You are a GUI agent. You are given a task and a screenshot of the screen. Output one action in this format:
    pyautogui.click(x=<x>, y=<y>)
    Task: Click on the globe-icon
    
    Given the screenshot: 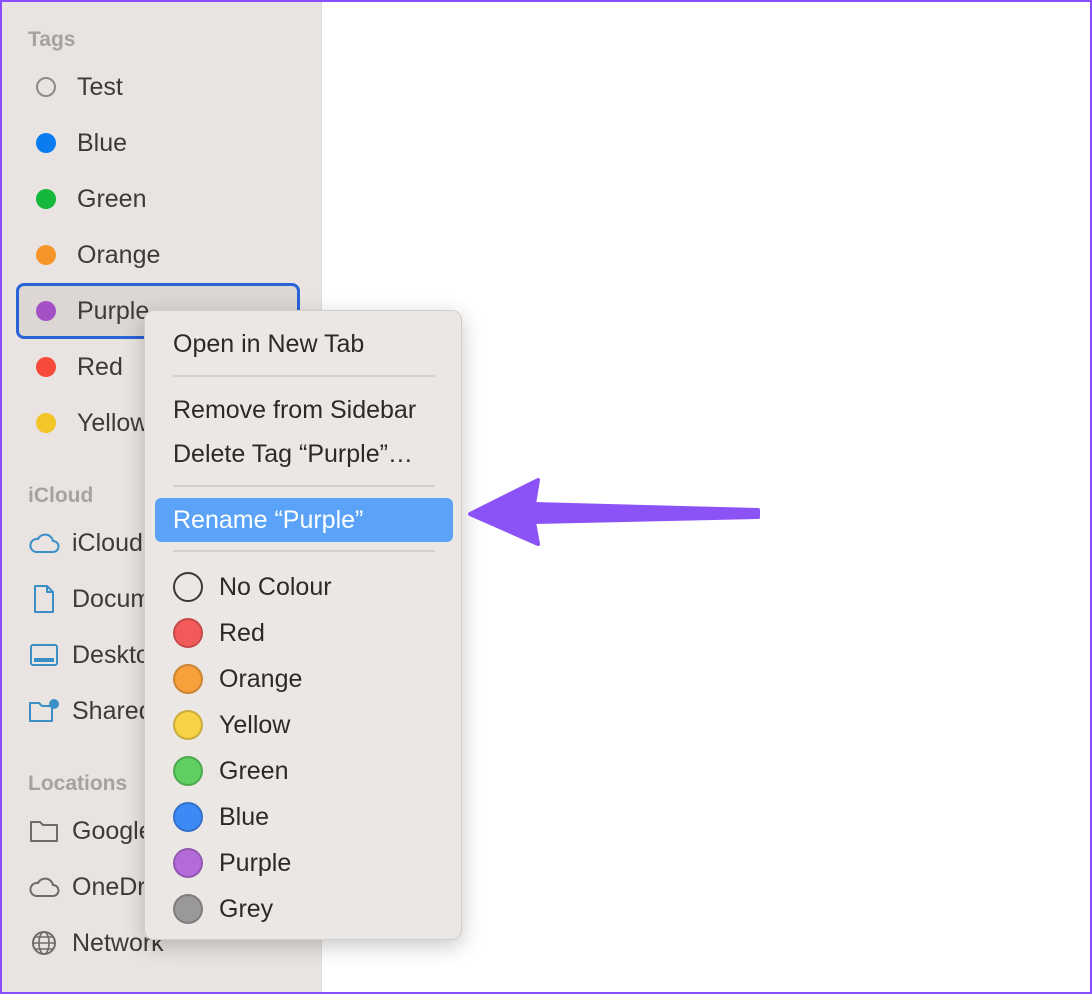 What is the action you would take?
    pyautogui.click(x=44, y=943)
    